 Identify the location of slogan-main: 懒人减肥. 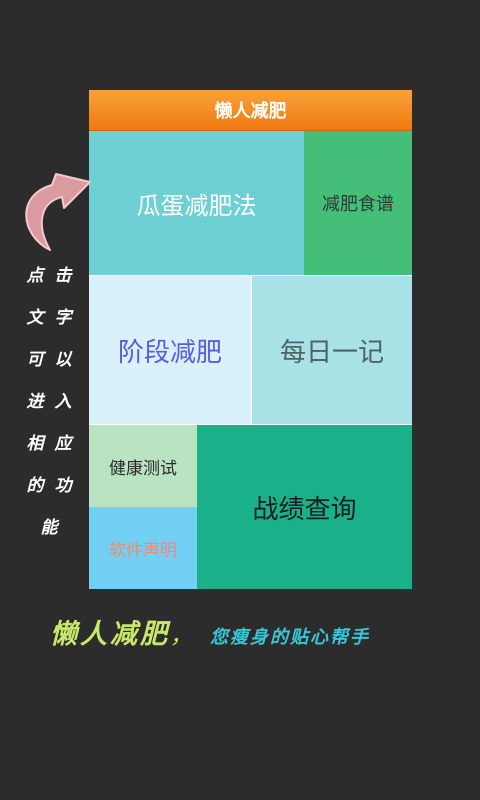
(110, 634).